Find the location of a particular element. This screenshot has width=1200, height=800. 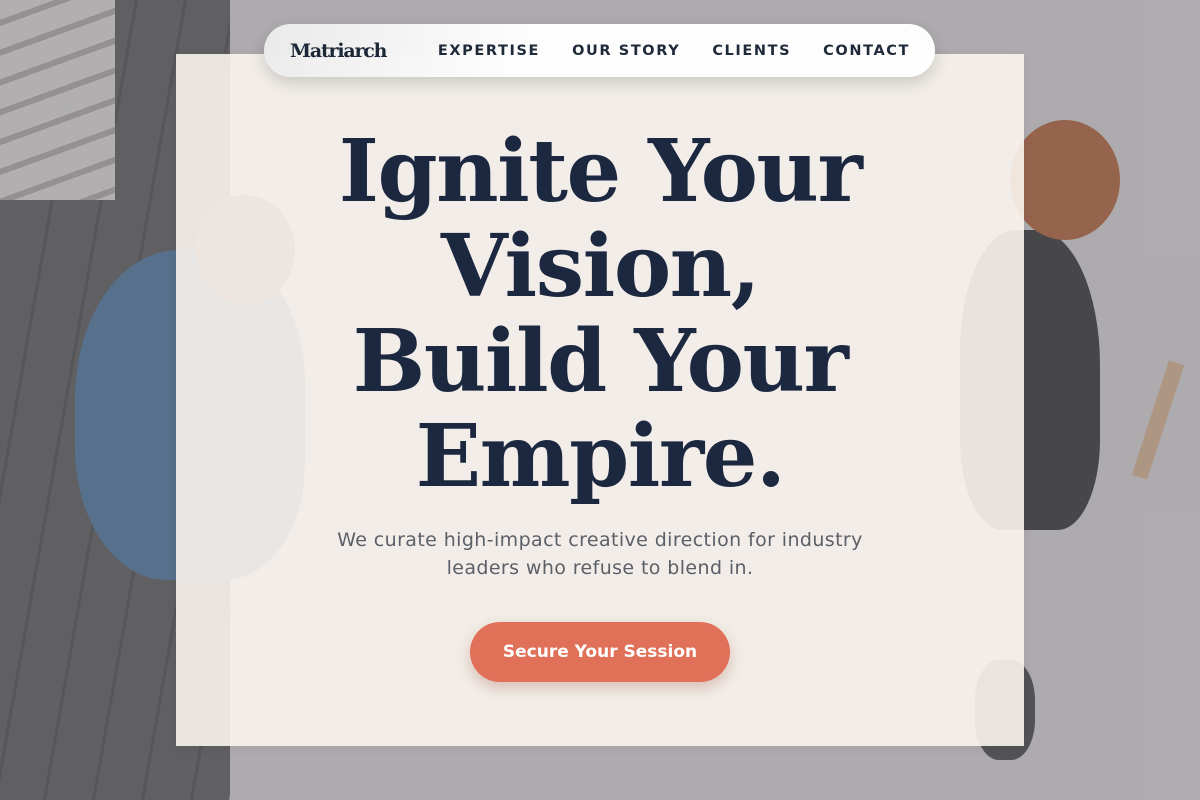

headline-line-4: Empire. is located at coordinates (600, 456).